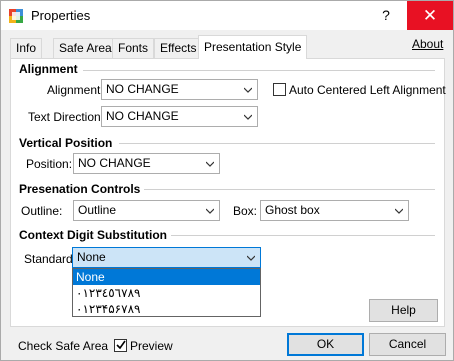 The height and width of the screenshot is (361, 454). I want to click on auto-center-label: Auto Centered Left Alignment, so click(367, 90).